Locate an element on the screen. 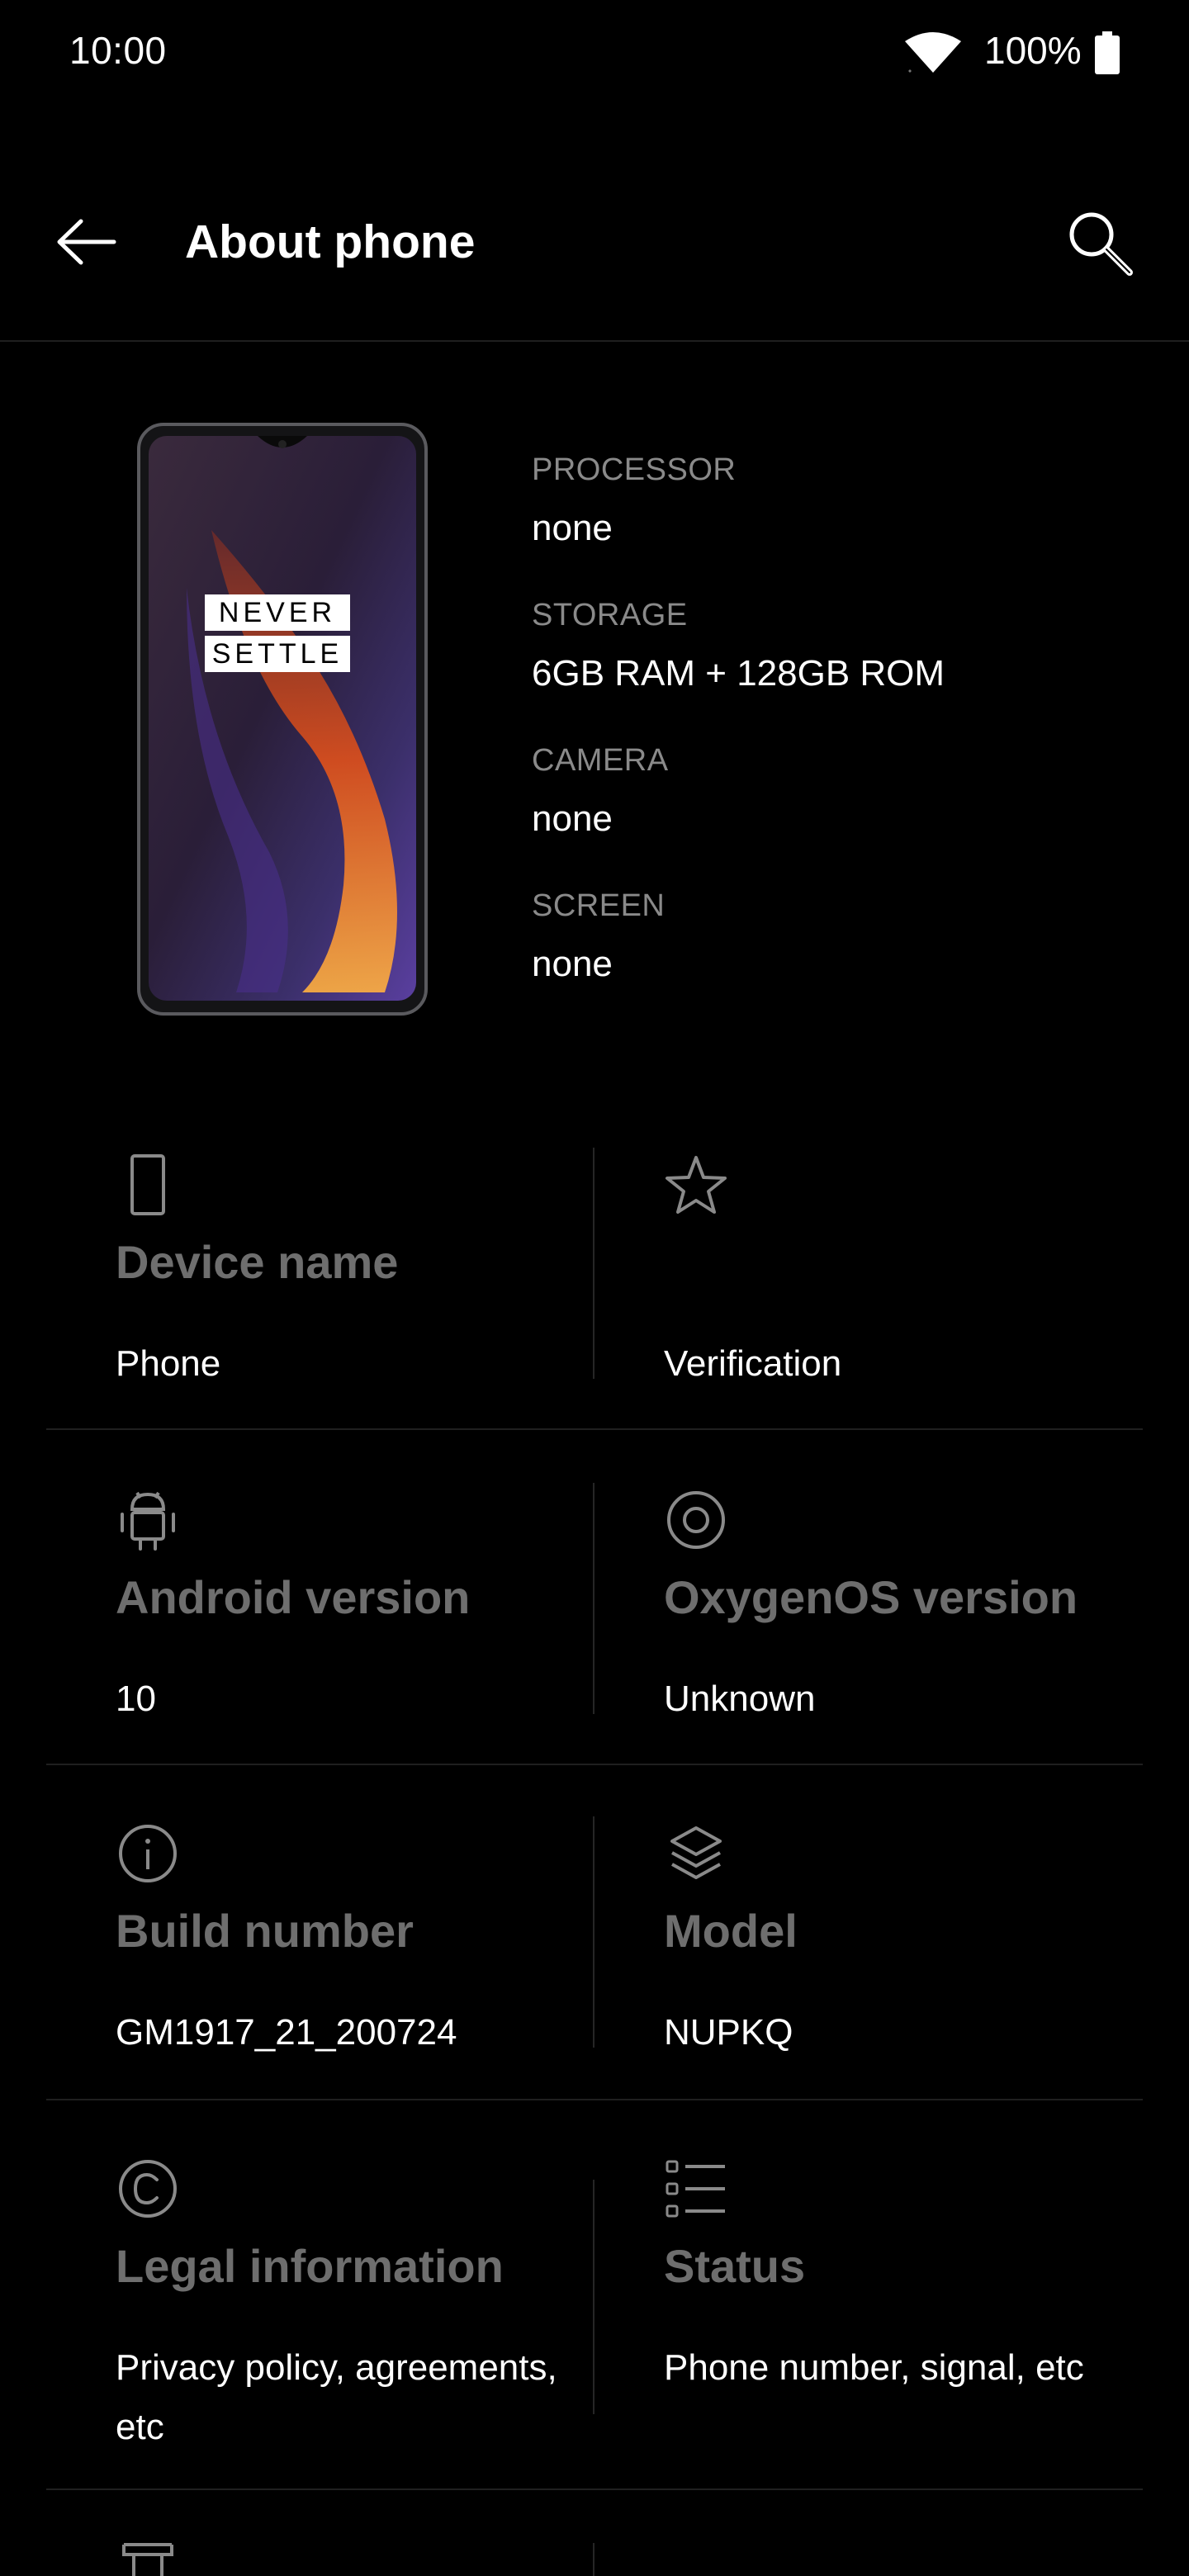  copyright-icon is located at coordinates (148, 2189).